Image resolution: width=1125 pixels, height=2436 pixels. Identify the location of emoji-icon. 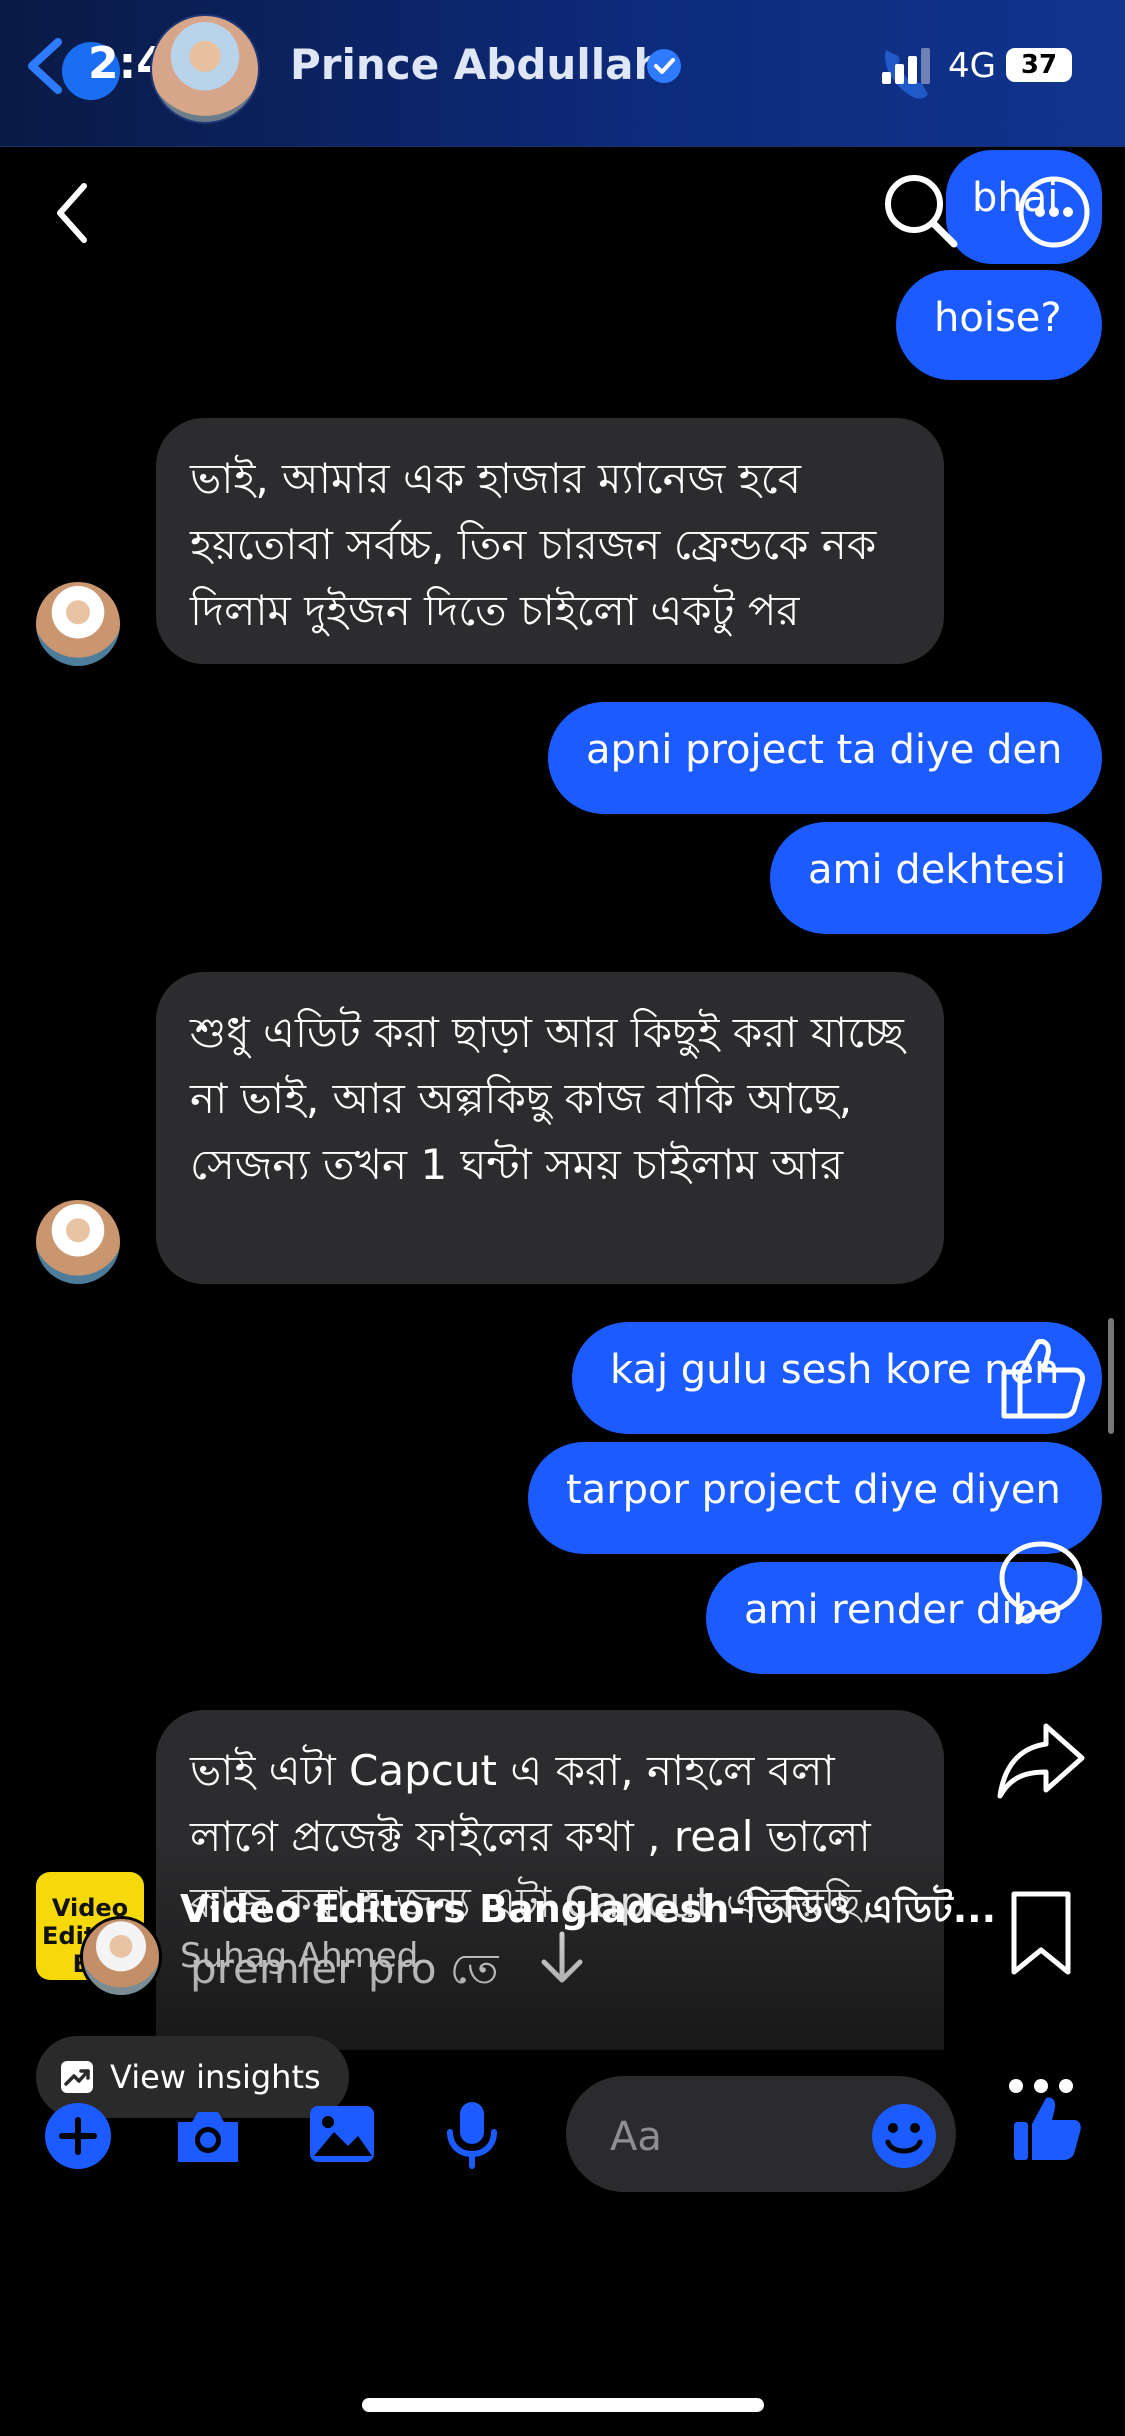
(904, 2136).